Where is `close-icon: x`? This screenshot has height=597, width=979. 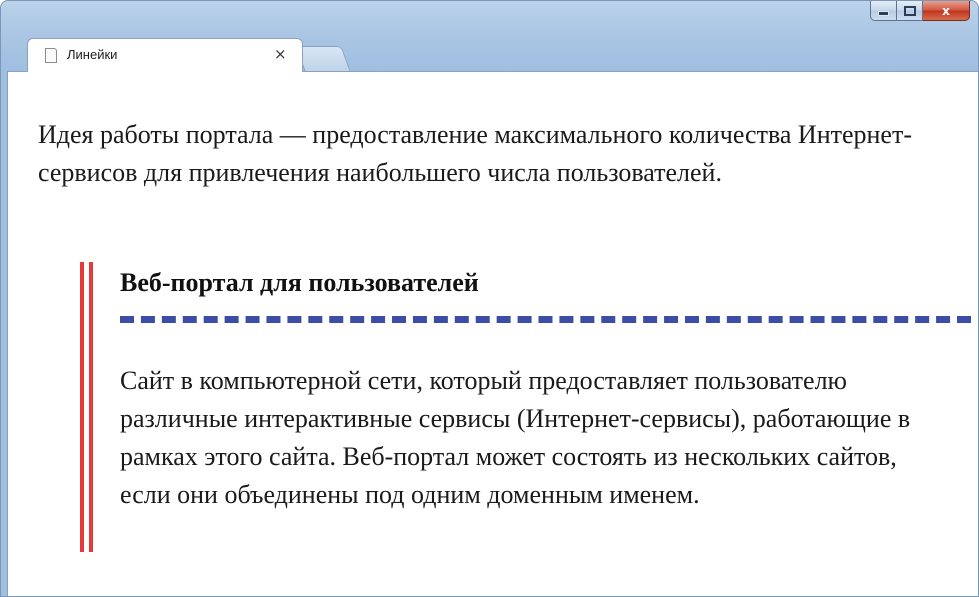
close-icon: x is located at coordinates (946, 10).